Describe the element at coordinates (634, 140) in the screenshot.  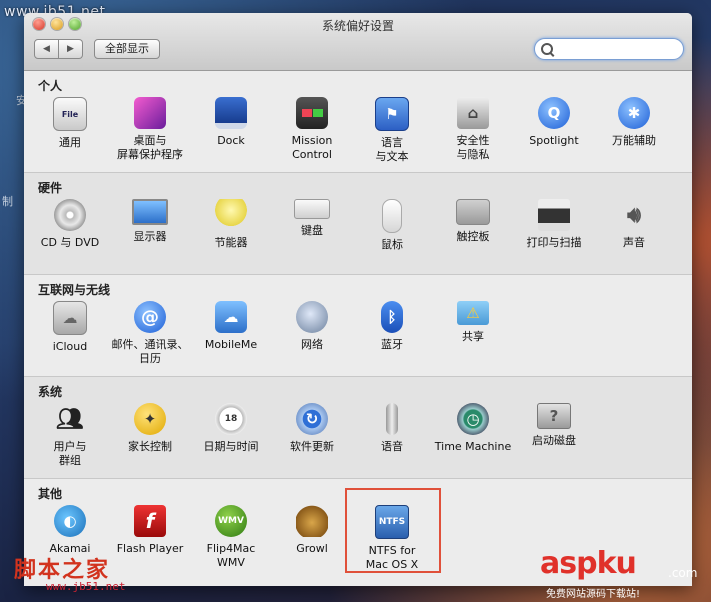
I see `pref-label: 万能辅助` at that location.